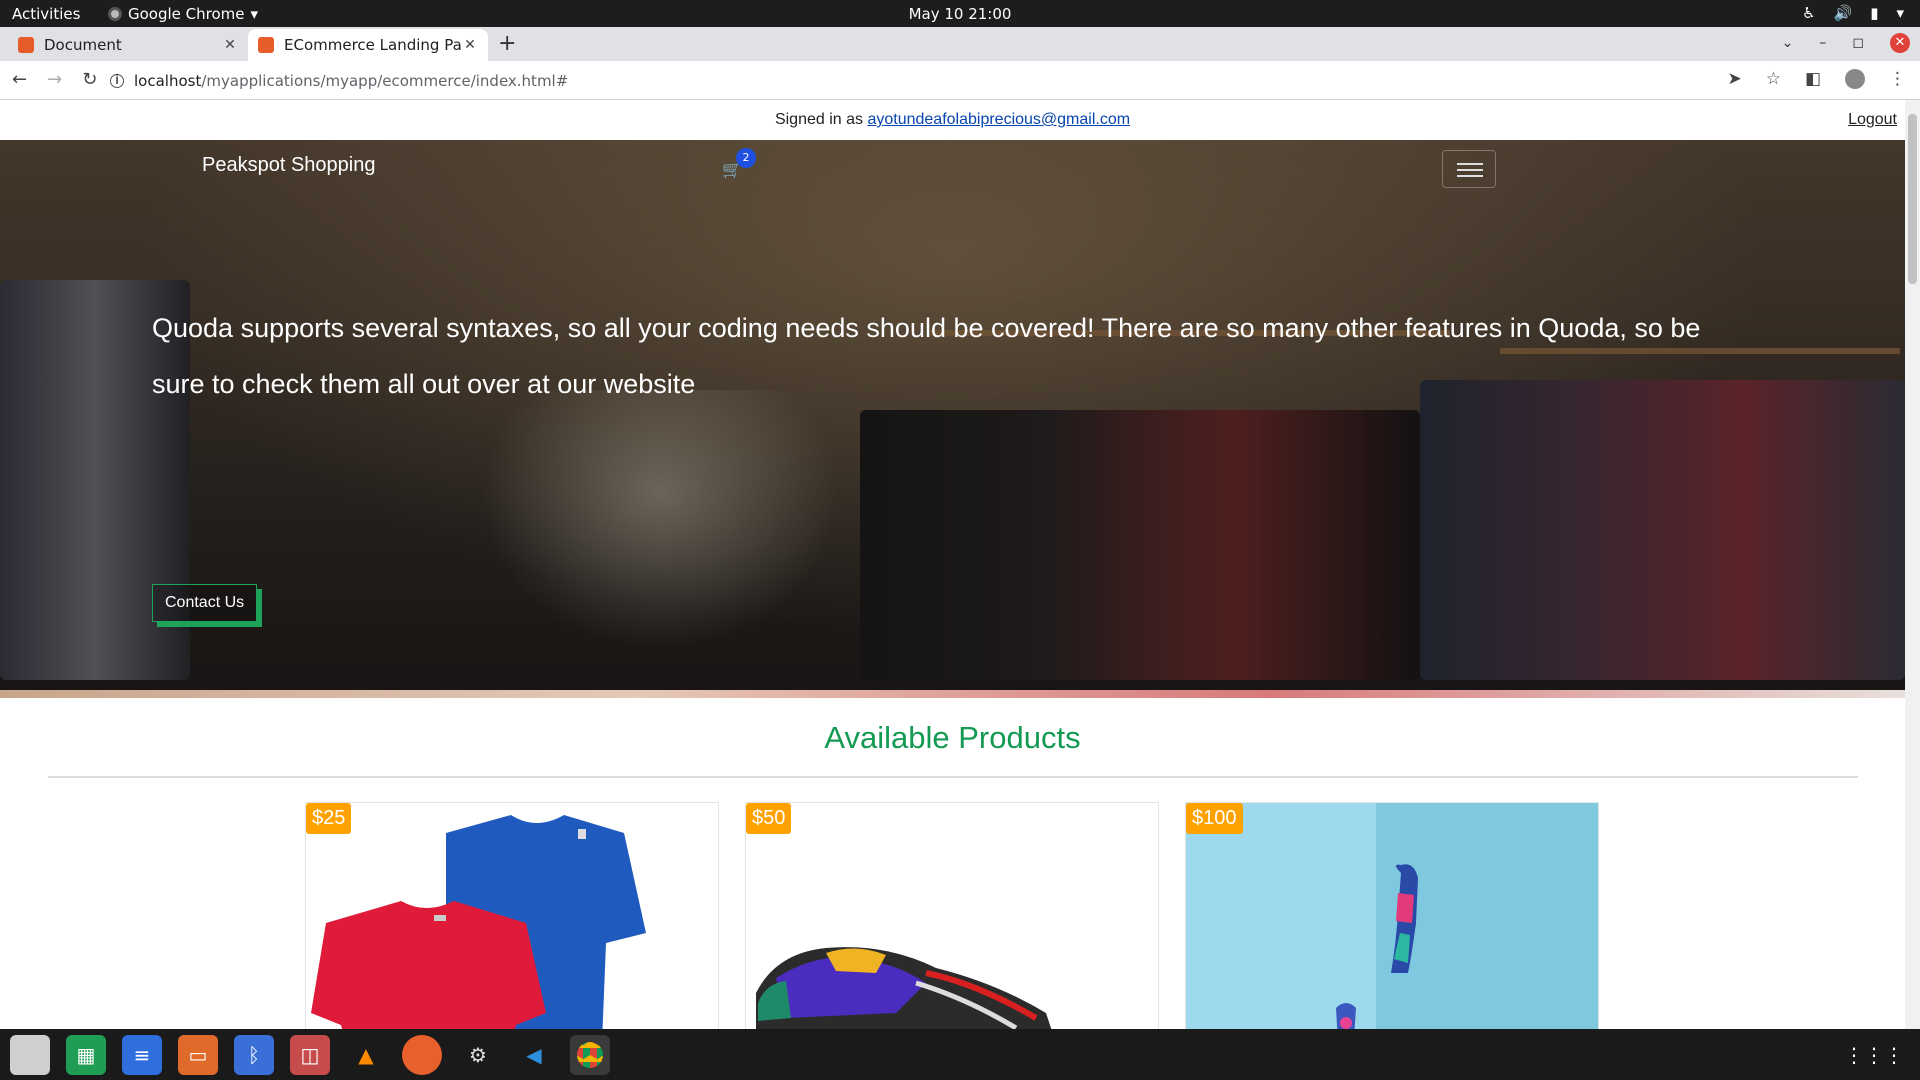  What do you see at coordinates (953, 777) in the screenshot?
I see `divider` at bounding box center [953, 777].